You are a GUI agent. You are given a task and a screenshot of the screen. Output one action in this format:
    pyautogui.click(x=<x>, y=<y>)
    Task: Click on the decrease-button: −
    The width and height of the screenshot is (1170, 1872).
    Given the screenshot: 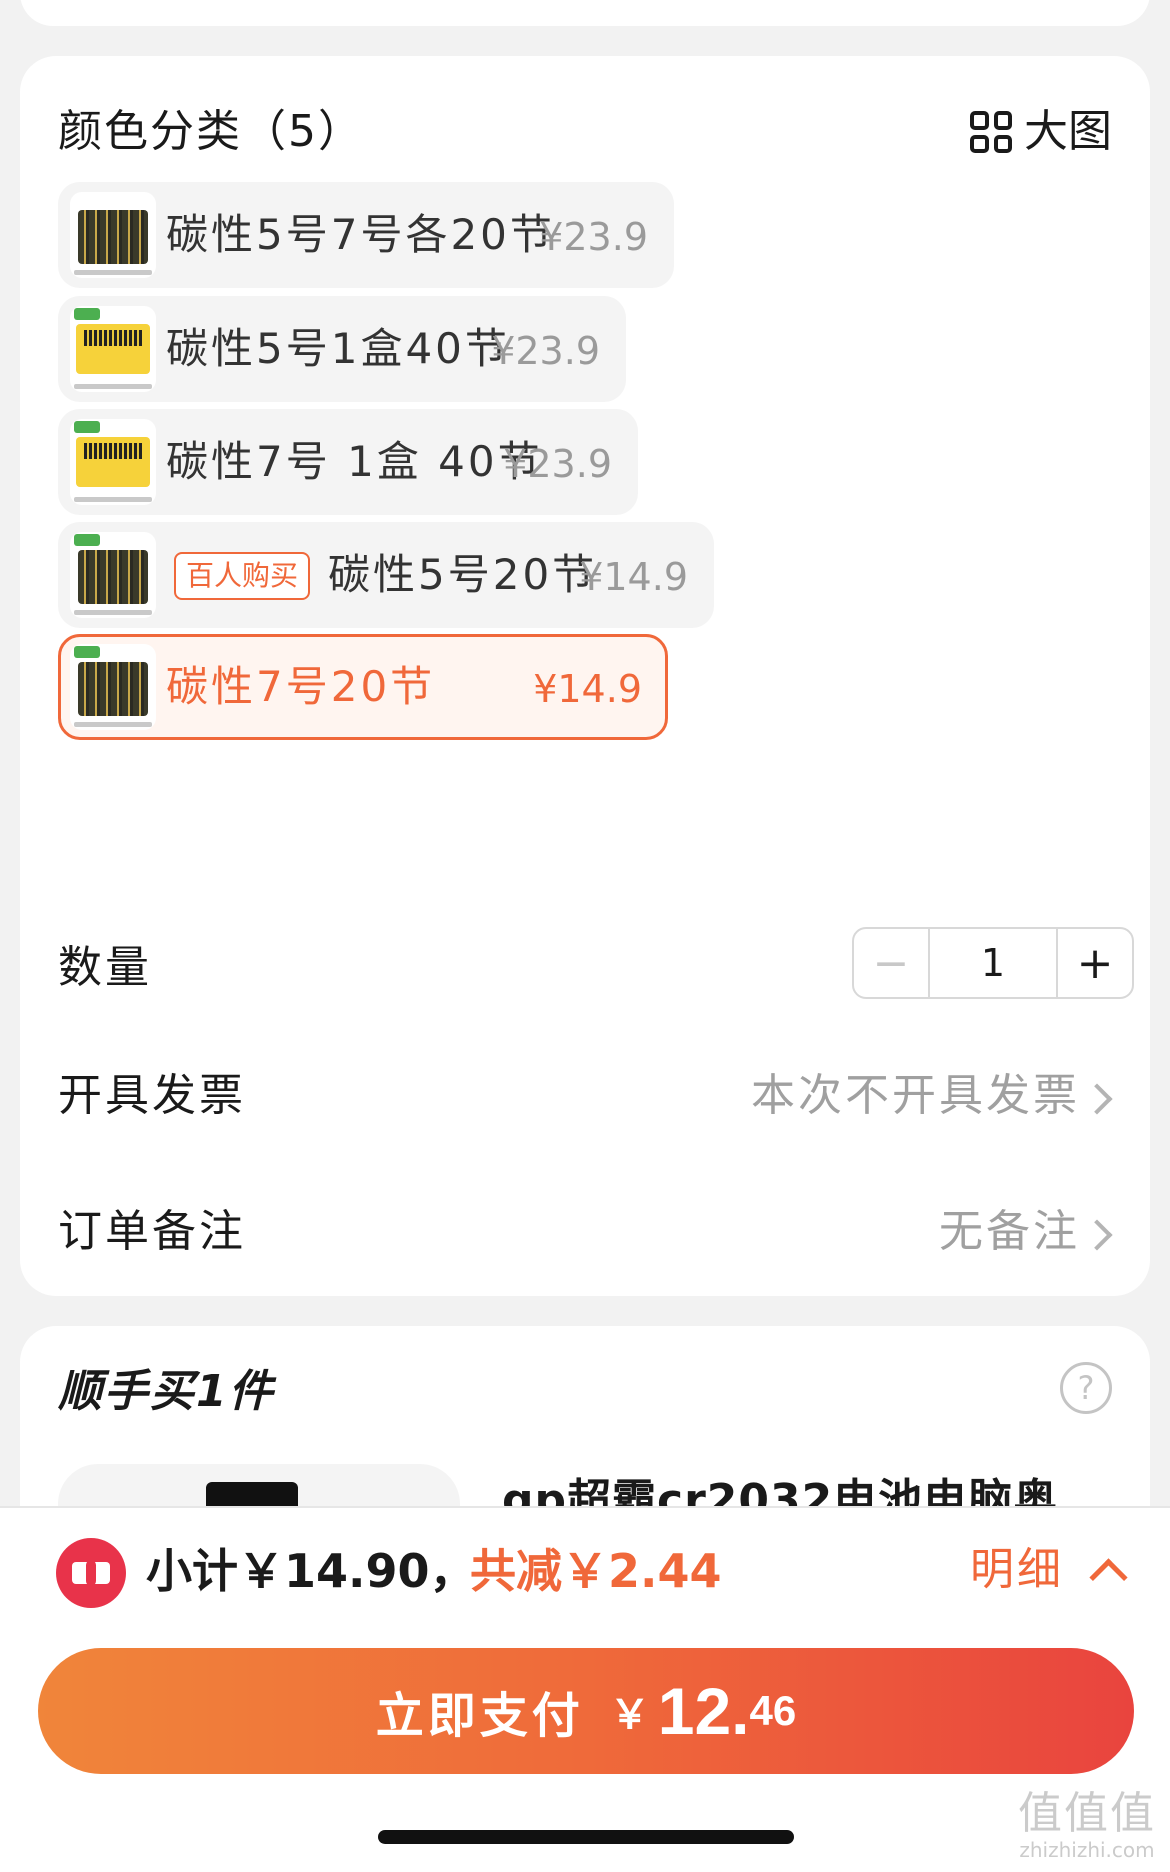 What is the action you would take?
    pyautogui.click(x=892, y=963)
    